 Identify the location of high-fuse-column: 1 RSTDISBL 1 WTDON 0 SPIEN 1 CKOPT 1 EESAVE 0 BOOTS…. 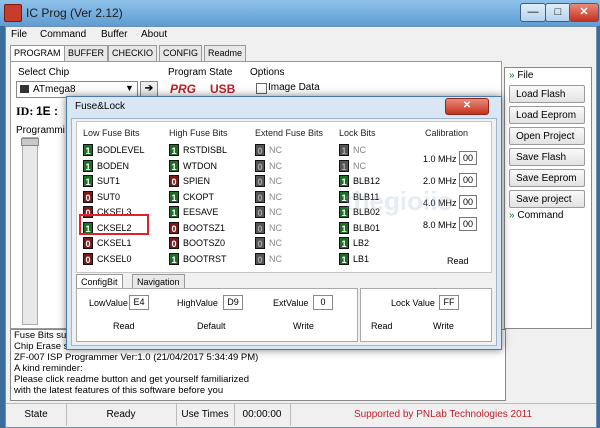
(209, 204).